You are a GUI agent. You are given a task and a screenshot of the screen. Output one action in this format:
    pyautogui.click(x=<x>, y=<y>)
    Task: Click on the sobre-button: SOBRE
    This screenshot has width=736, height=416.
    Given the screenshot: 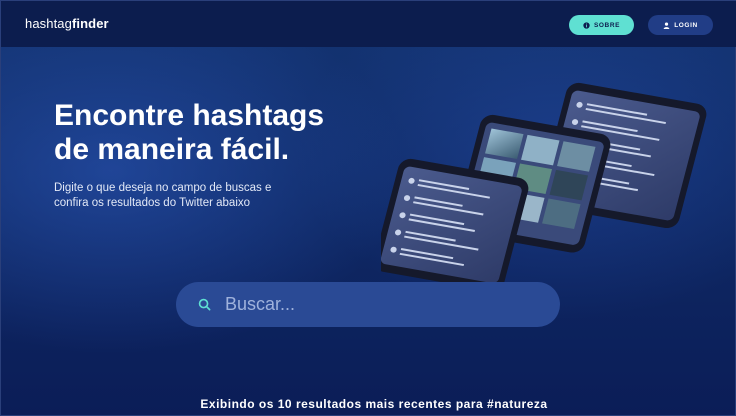 What is the action you would take?
    pyautogui.click(x=601, y=25)
    